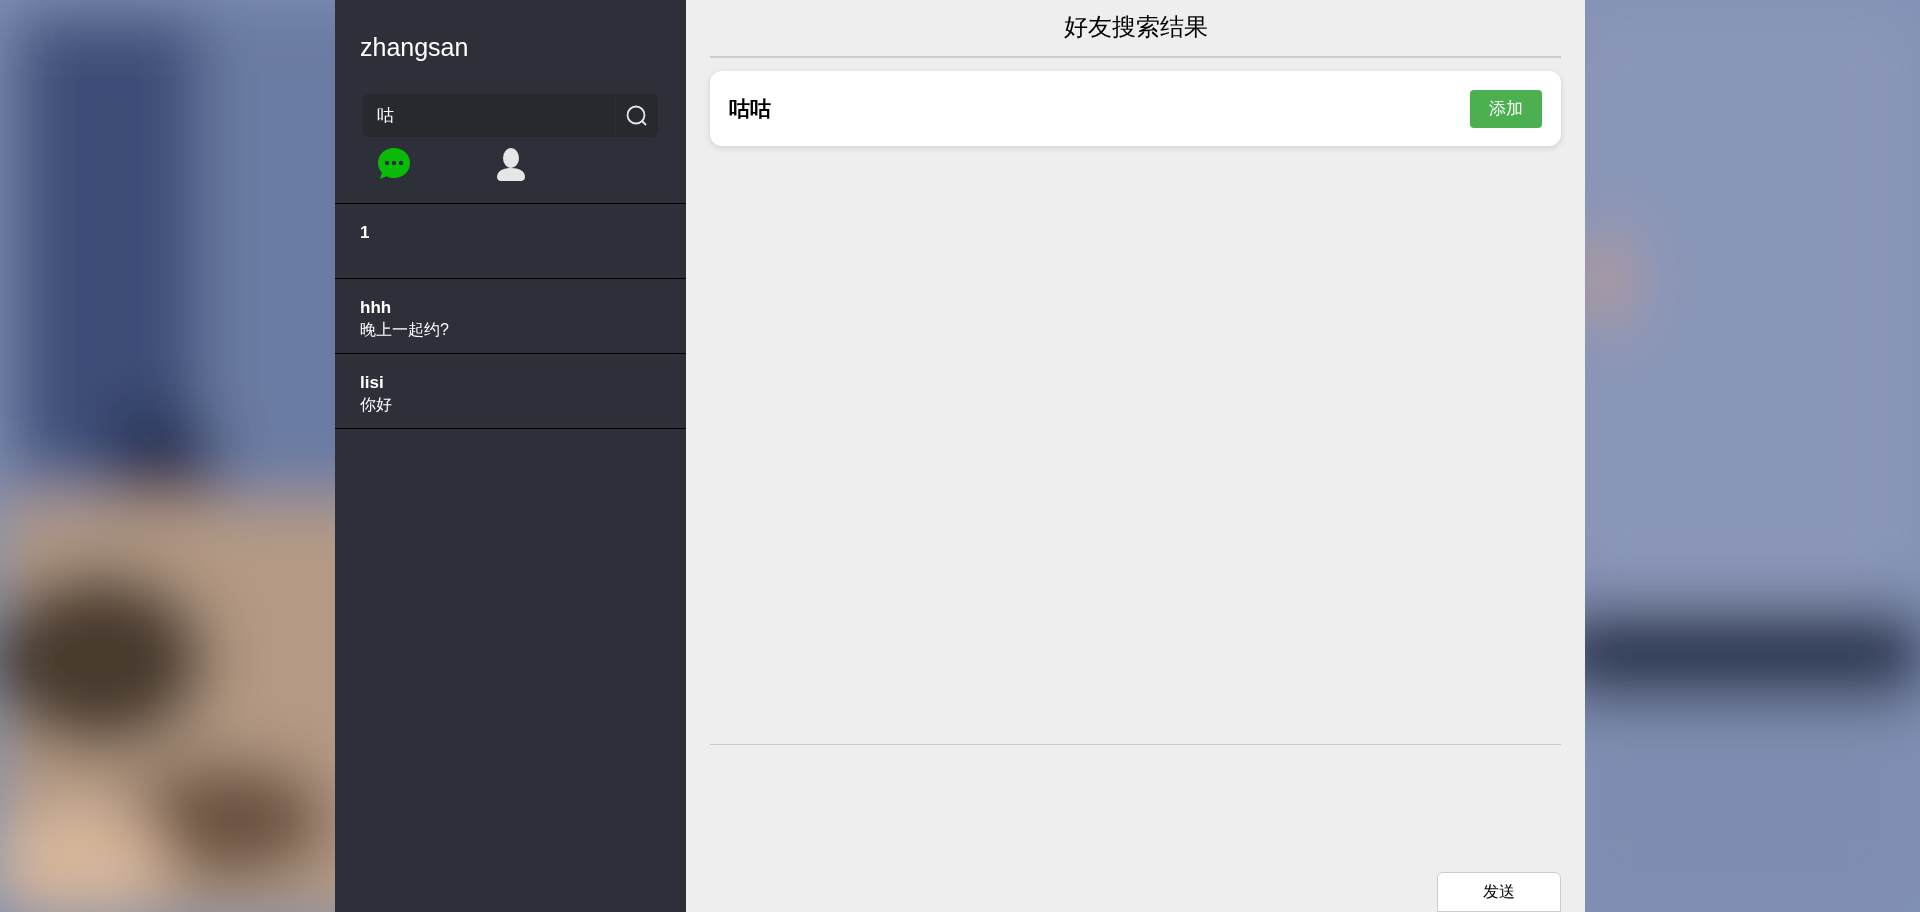  What do you see at coordinates (1499, 892) in the screenshot?
I see `send-button: 发送` at bounding box center [1499, 892].